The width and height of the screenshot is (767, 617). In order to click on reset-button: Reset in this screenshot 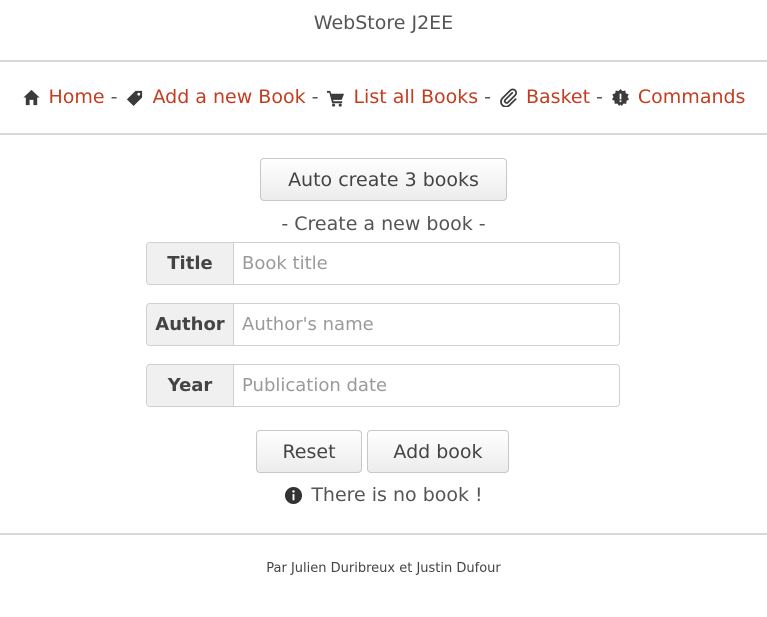, I will do `click(309, 451)`.